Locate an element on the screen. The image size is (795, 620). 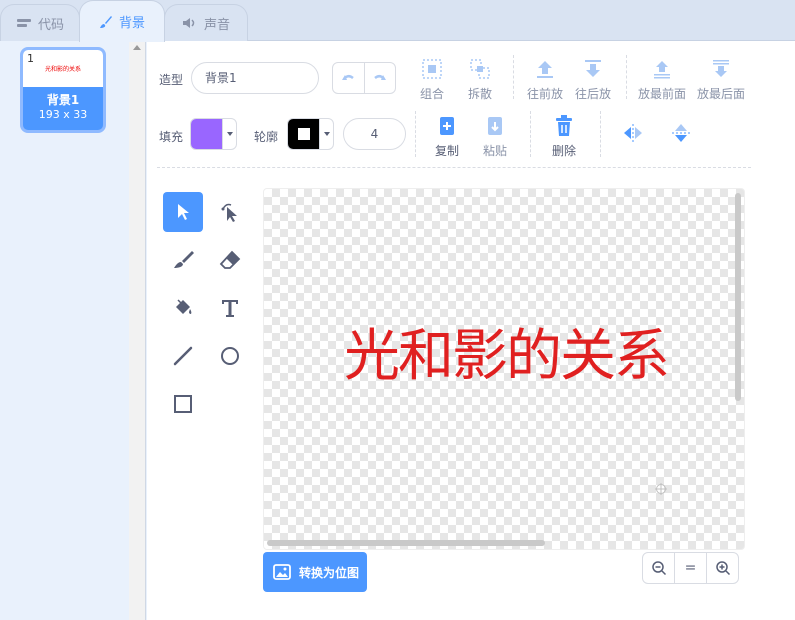
redo-icon is located at coordinates (379, 77).